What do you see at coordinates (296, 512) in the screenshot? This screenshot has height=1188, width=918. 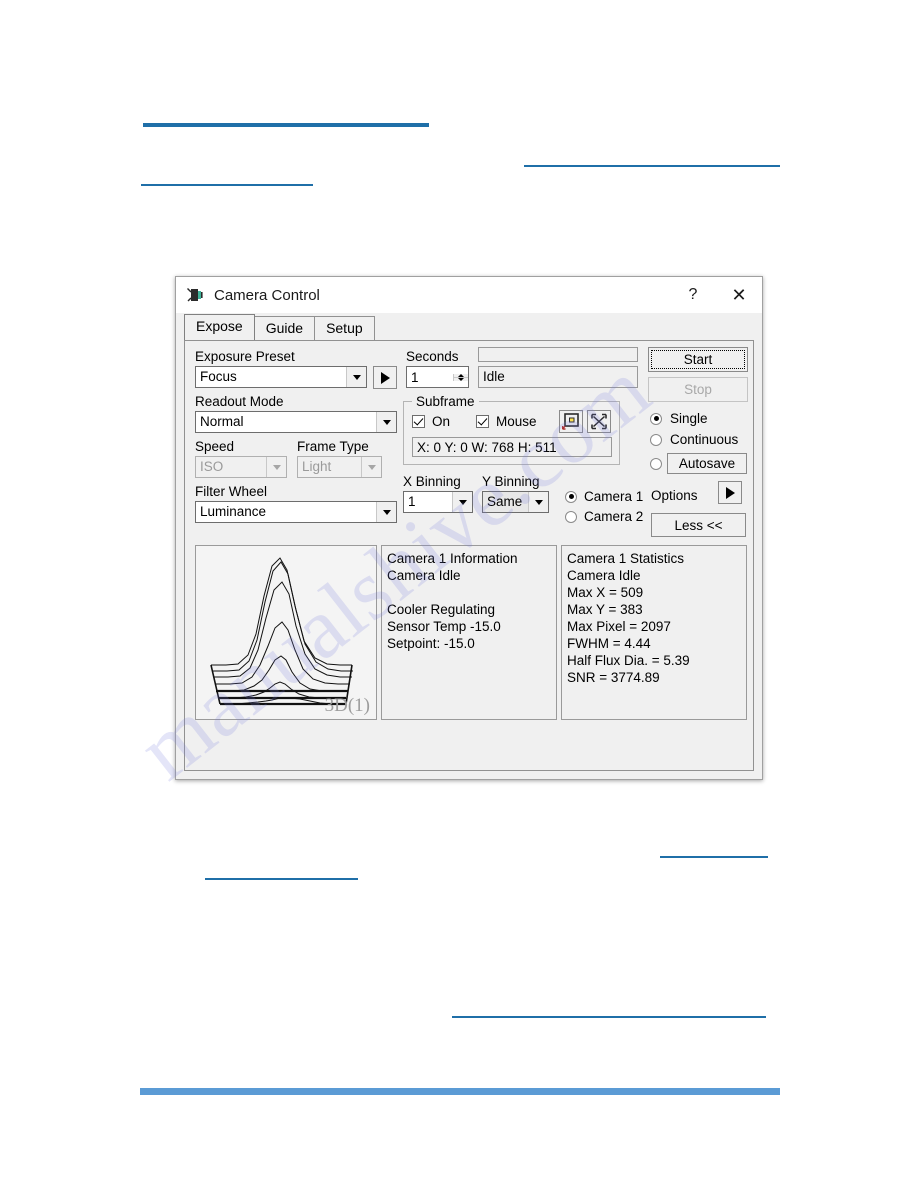 I see `filter-wheel-combo: Luminance` at bounding box center [296, 512].